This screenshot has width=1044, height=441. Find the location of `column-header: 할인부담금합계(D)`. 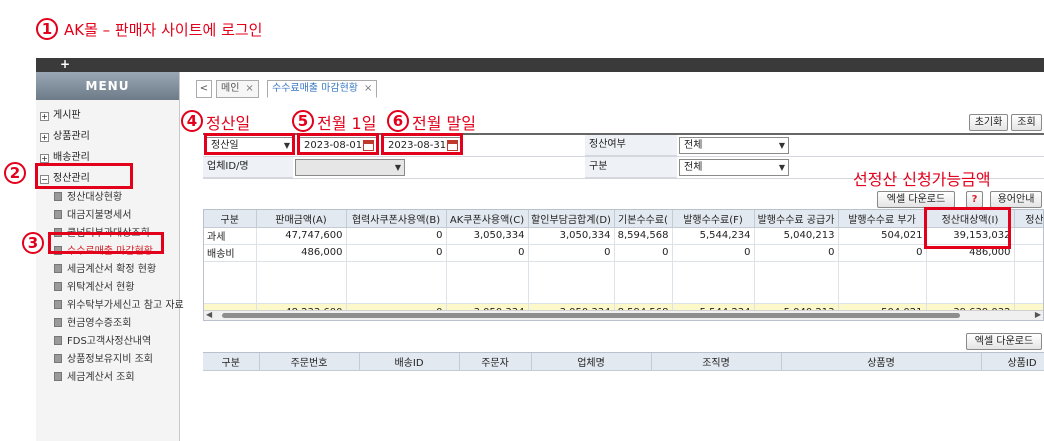

column-header: 할인부담금합계(D) is located at coordinates (571, 219).